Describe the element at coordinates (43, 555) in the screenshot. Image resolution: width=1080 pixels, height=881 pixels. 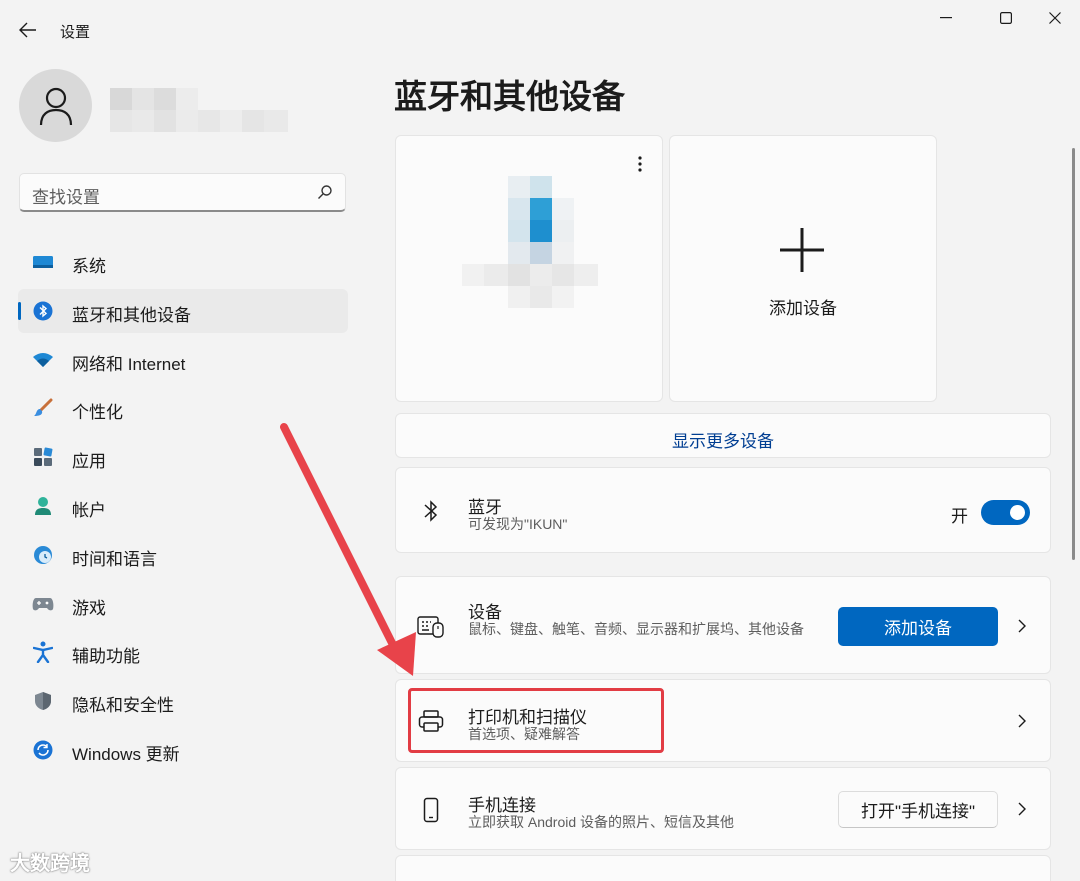
I see `globe-clock-icon` at that location.